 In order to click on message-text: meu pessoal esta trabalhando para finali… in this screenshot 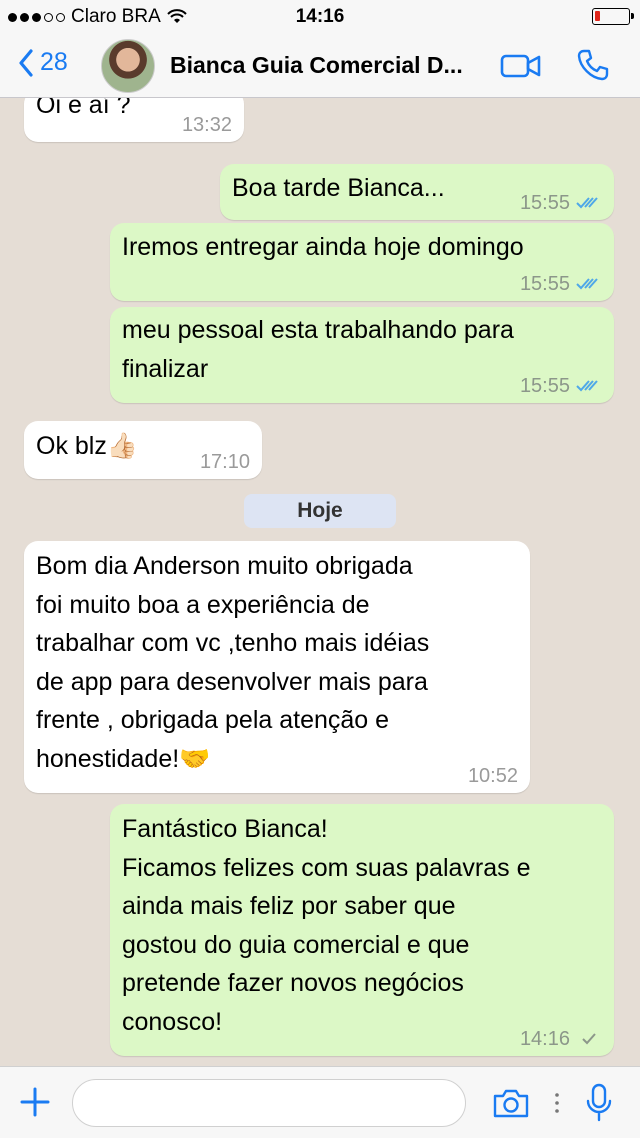, I will do `click(318, 349)`.